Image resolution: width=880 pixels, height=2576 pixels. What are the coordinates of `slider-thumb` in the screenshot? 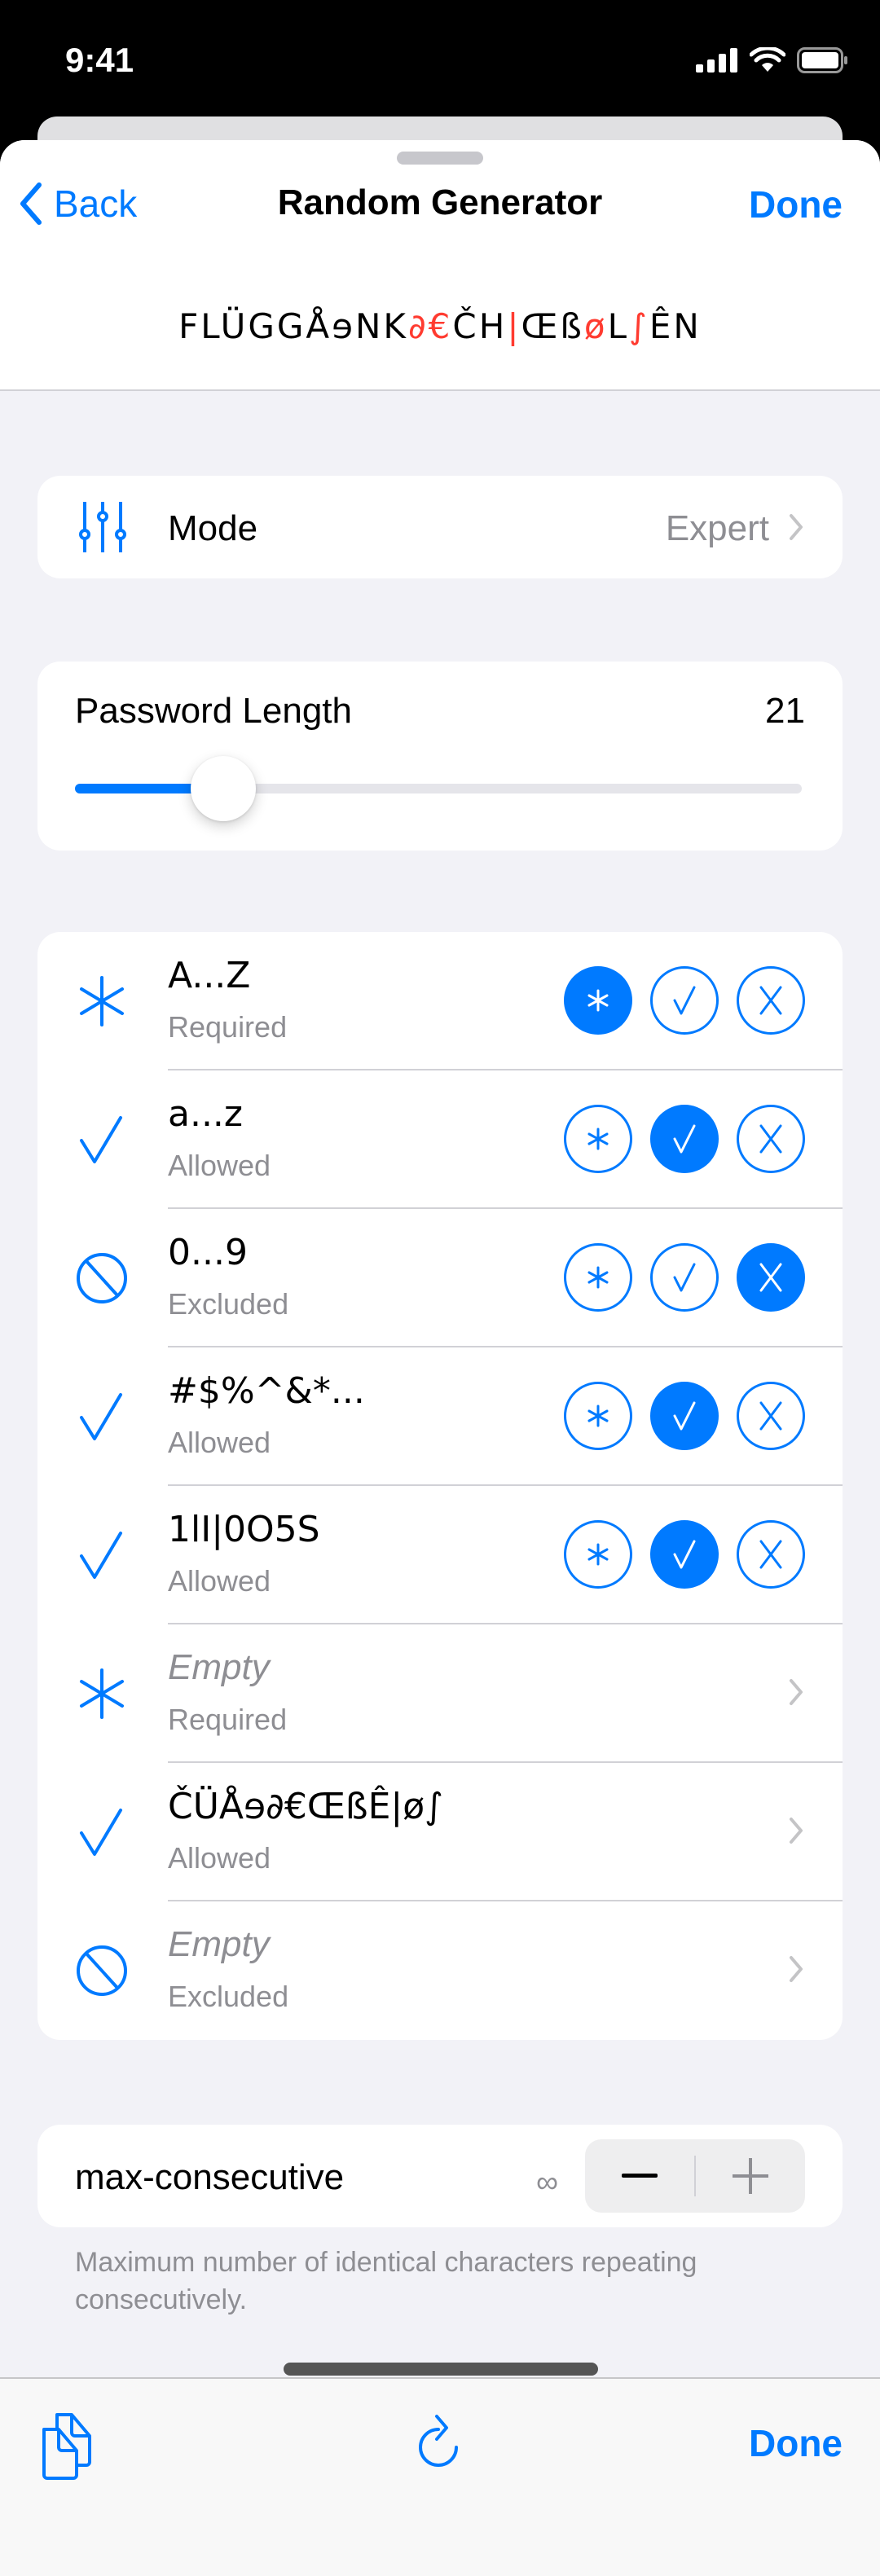 It's located at (223, 788).